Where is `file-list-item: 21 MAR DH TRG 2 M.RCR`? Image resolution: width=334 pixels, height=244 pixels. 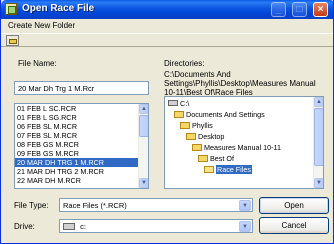
file-list-item: 21 MAR DH TRG 2 M.RCR is located at coordinates (81, 171).